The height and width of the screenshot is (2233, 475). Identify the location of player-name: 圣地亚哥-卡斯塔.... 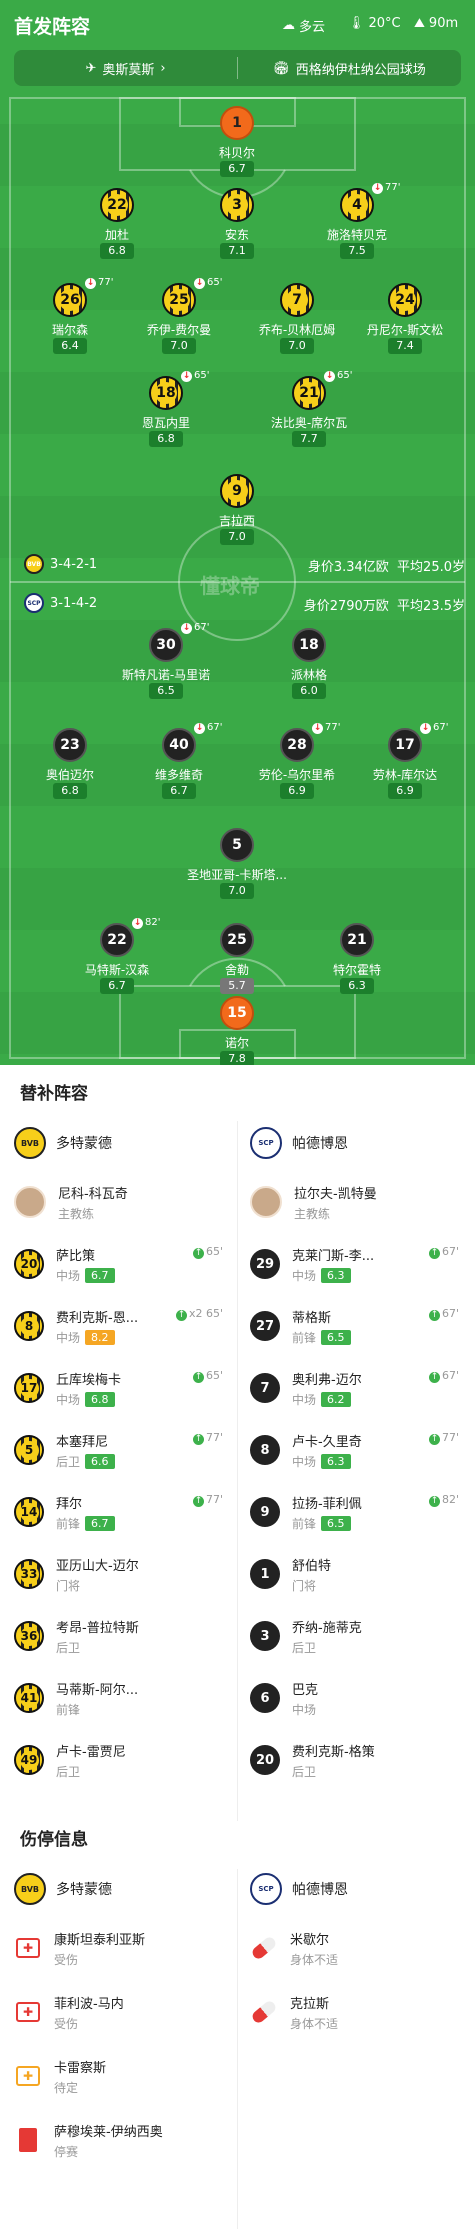
(237, 875).